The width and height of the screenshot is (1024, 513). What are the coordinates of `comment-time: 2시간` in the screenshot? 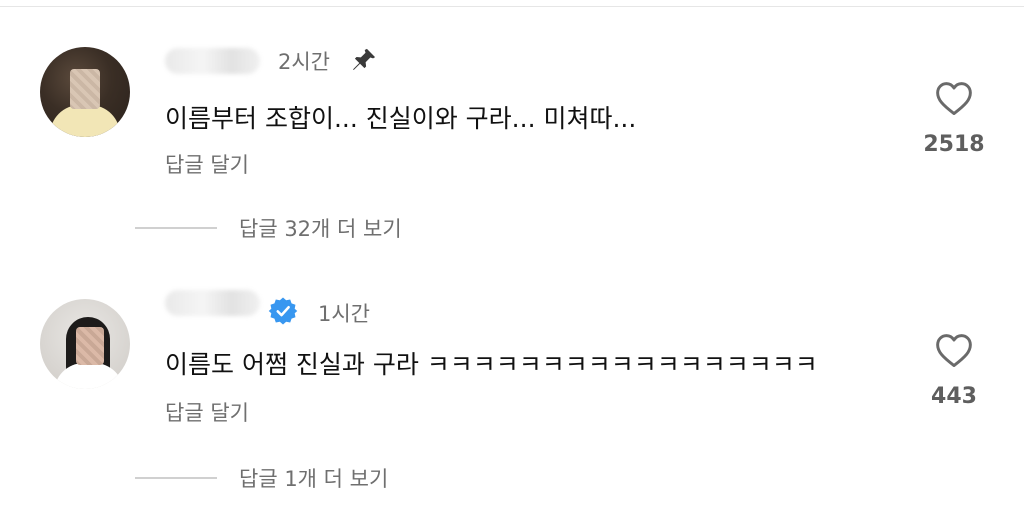 It's located at (304, 62).